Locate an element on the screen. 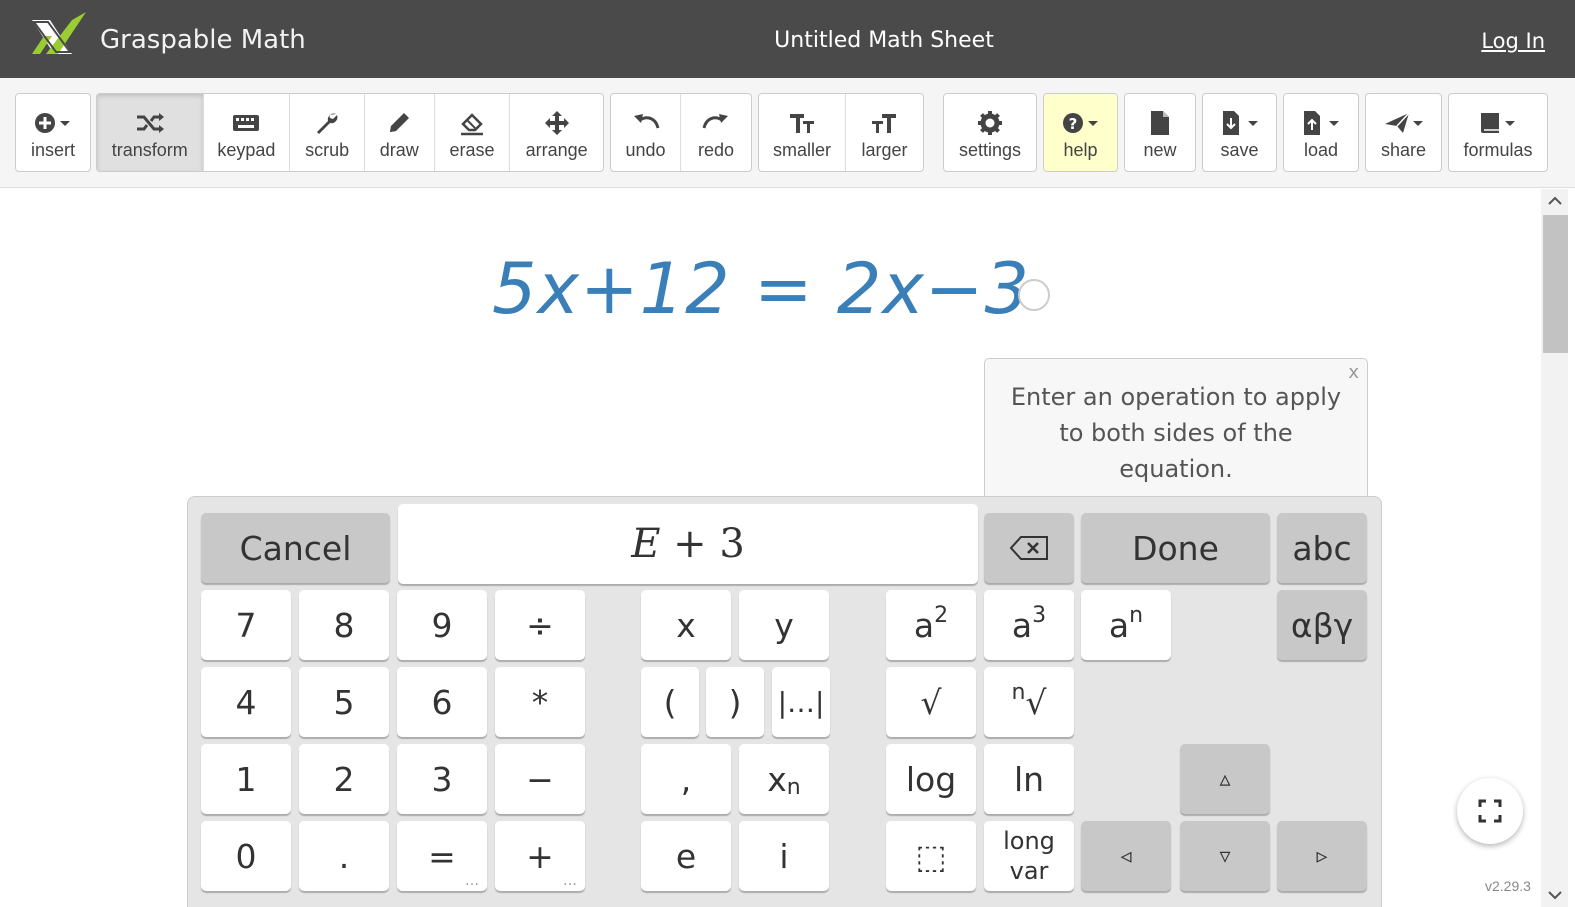 The height and width of the screenshot is (907, 1575). key-y: y is located at coordinates (784, 625).